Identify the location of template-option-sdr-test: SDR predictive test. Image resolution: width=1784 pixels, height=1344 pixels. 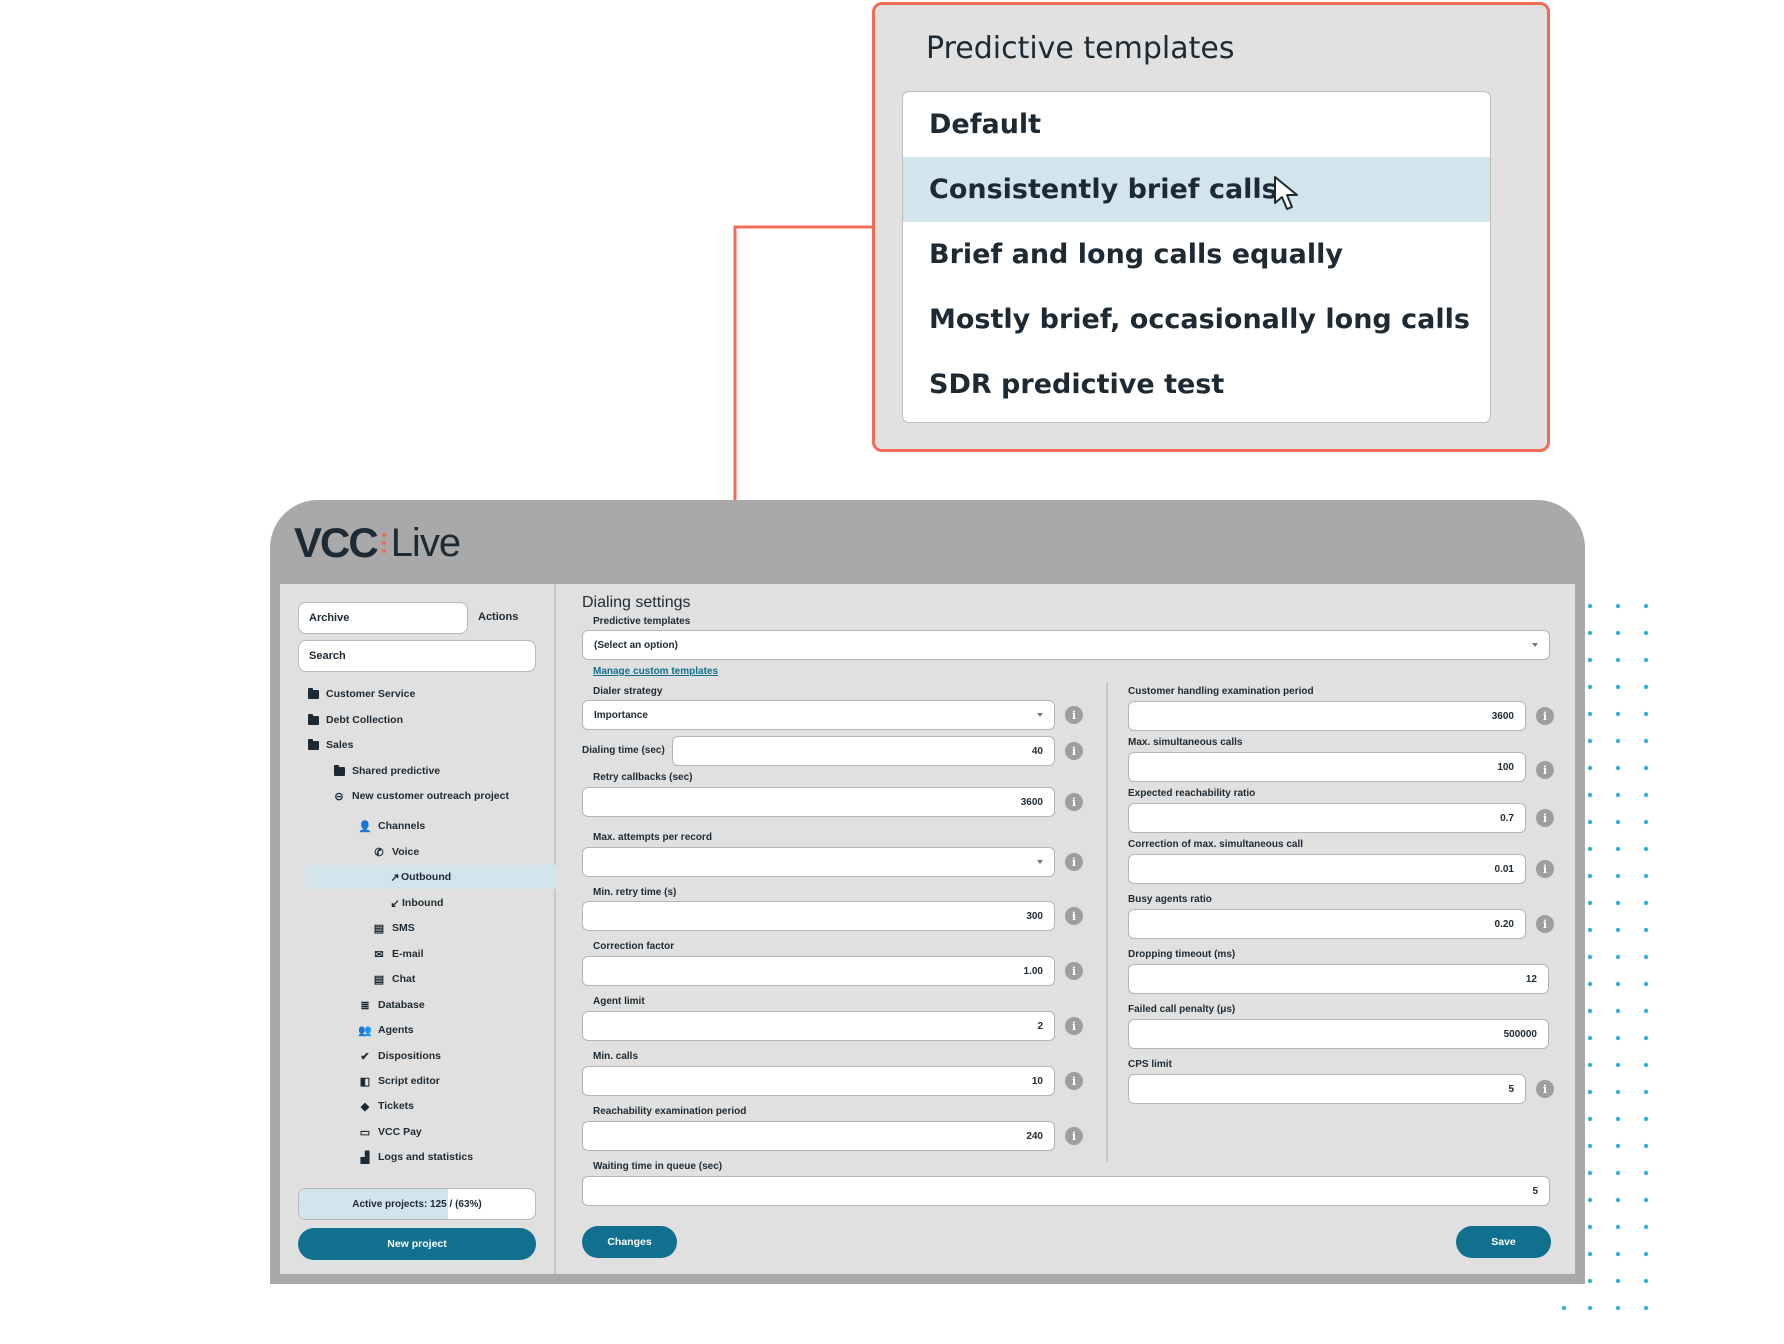
(1196, 384).